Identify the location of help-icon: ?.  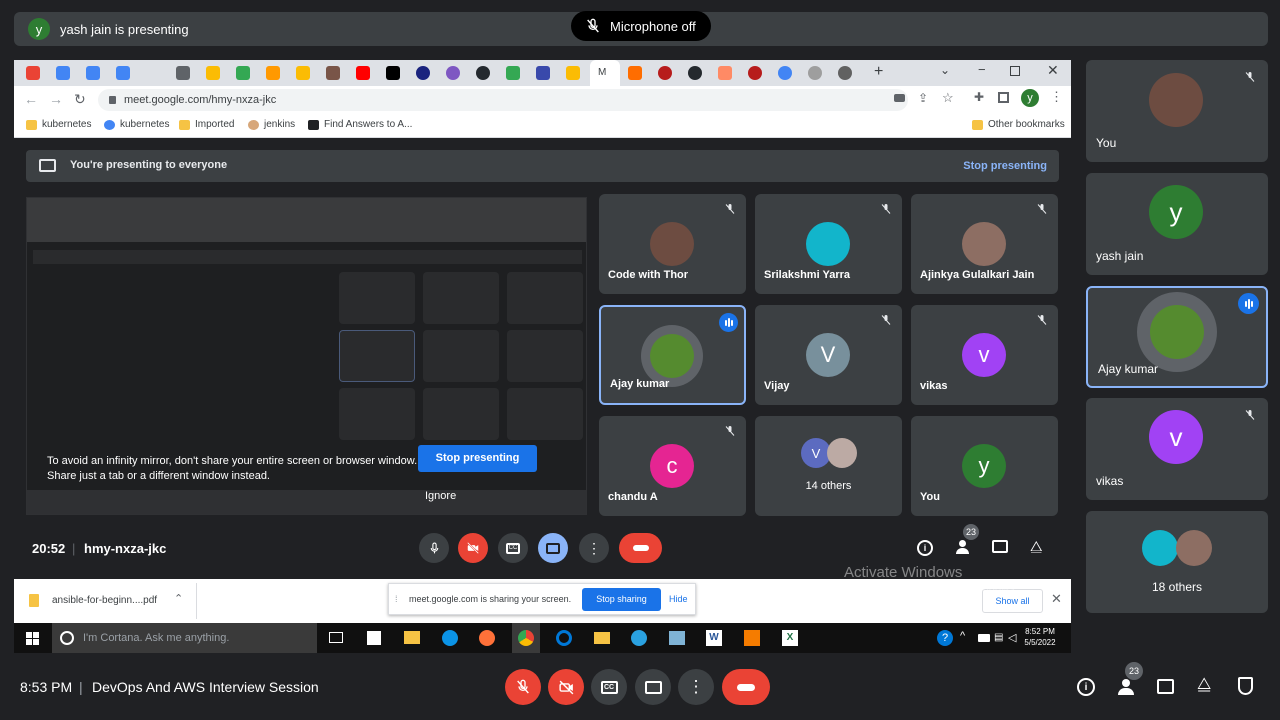
(945, 638).